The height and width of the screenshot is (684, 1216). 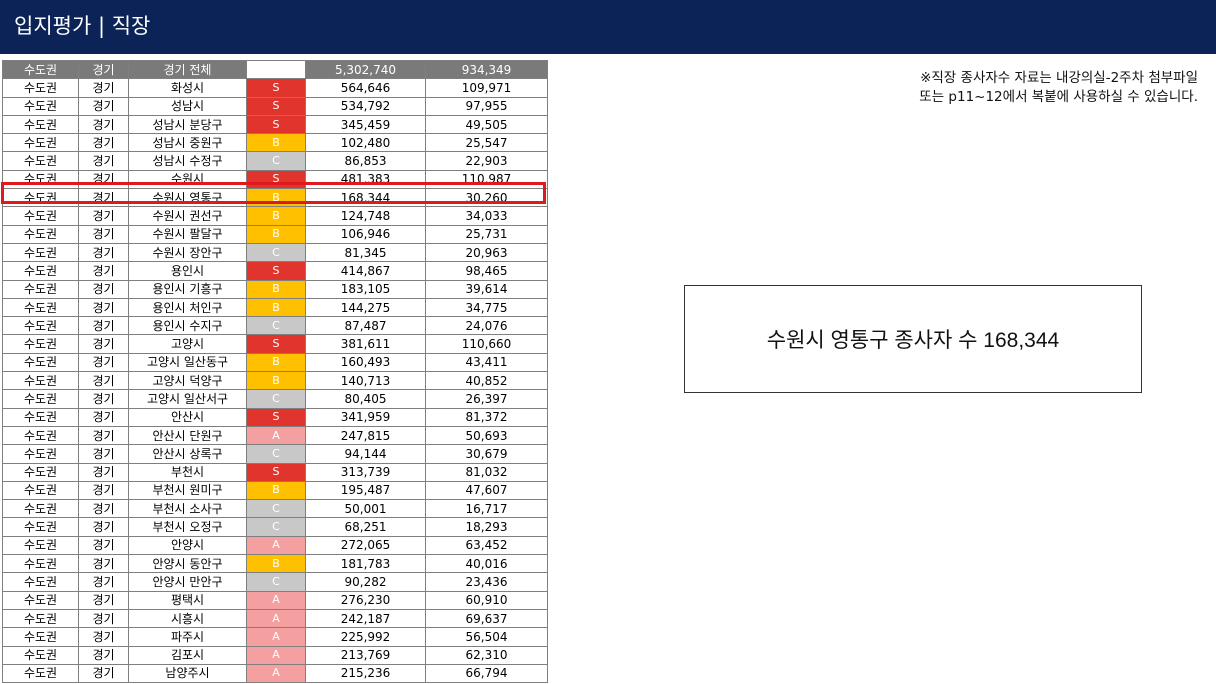 What do you see at coordinates (187, 143) in the screenshot?
I see `city-cell: 성남시 중원구` at bounding box center [187, 143].